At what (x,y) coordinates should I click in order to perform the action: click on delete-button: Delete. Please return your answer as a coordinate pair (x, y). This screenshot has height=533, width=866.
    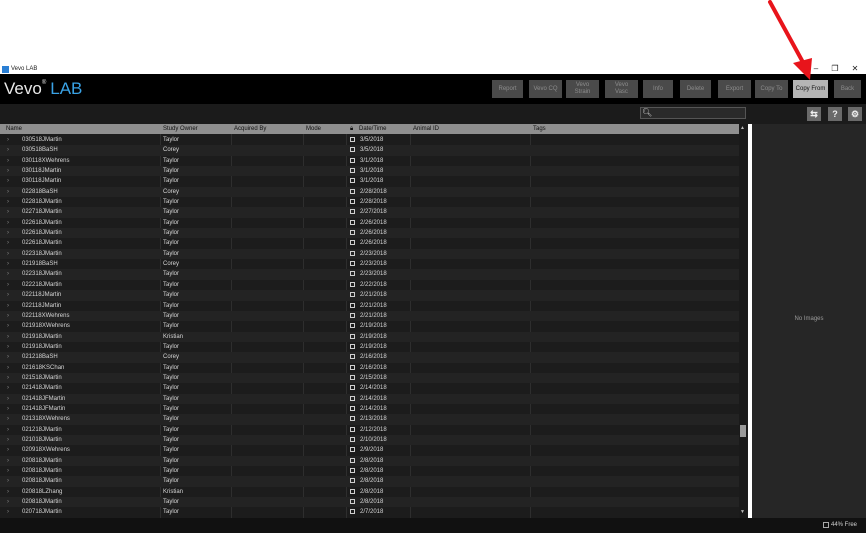
    Looking at the image, I should click on (695, 89).